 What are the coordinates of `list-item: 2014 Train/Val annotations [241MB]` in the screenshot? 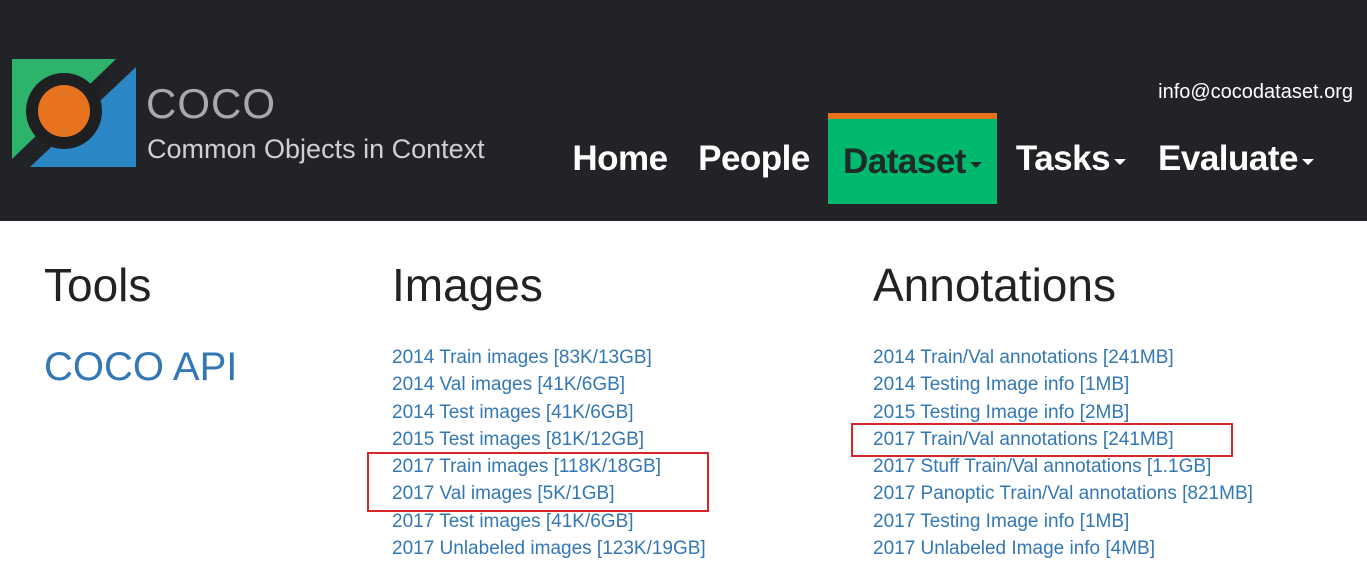 It's located at (1063, 357).